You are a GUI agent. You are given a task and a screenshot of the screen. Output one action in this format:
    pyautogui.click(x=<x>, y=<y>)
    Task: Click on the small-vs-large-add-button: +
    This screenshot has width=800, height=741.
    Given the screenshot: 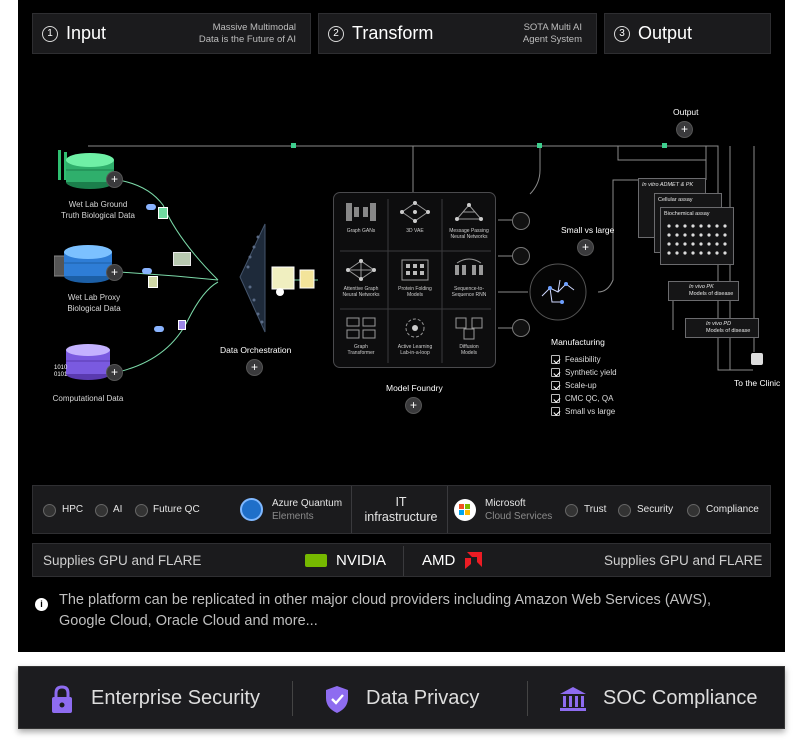 What is the action you would take?
    pyautogui.click(x=585, y=247)
    